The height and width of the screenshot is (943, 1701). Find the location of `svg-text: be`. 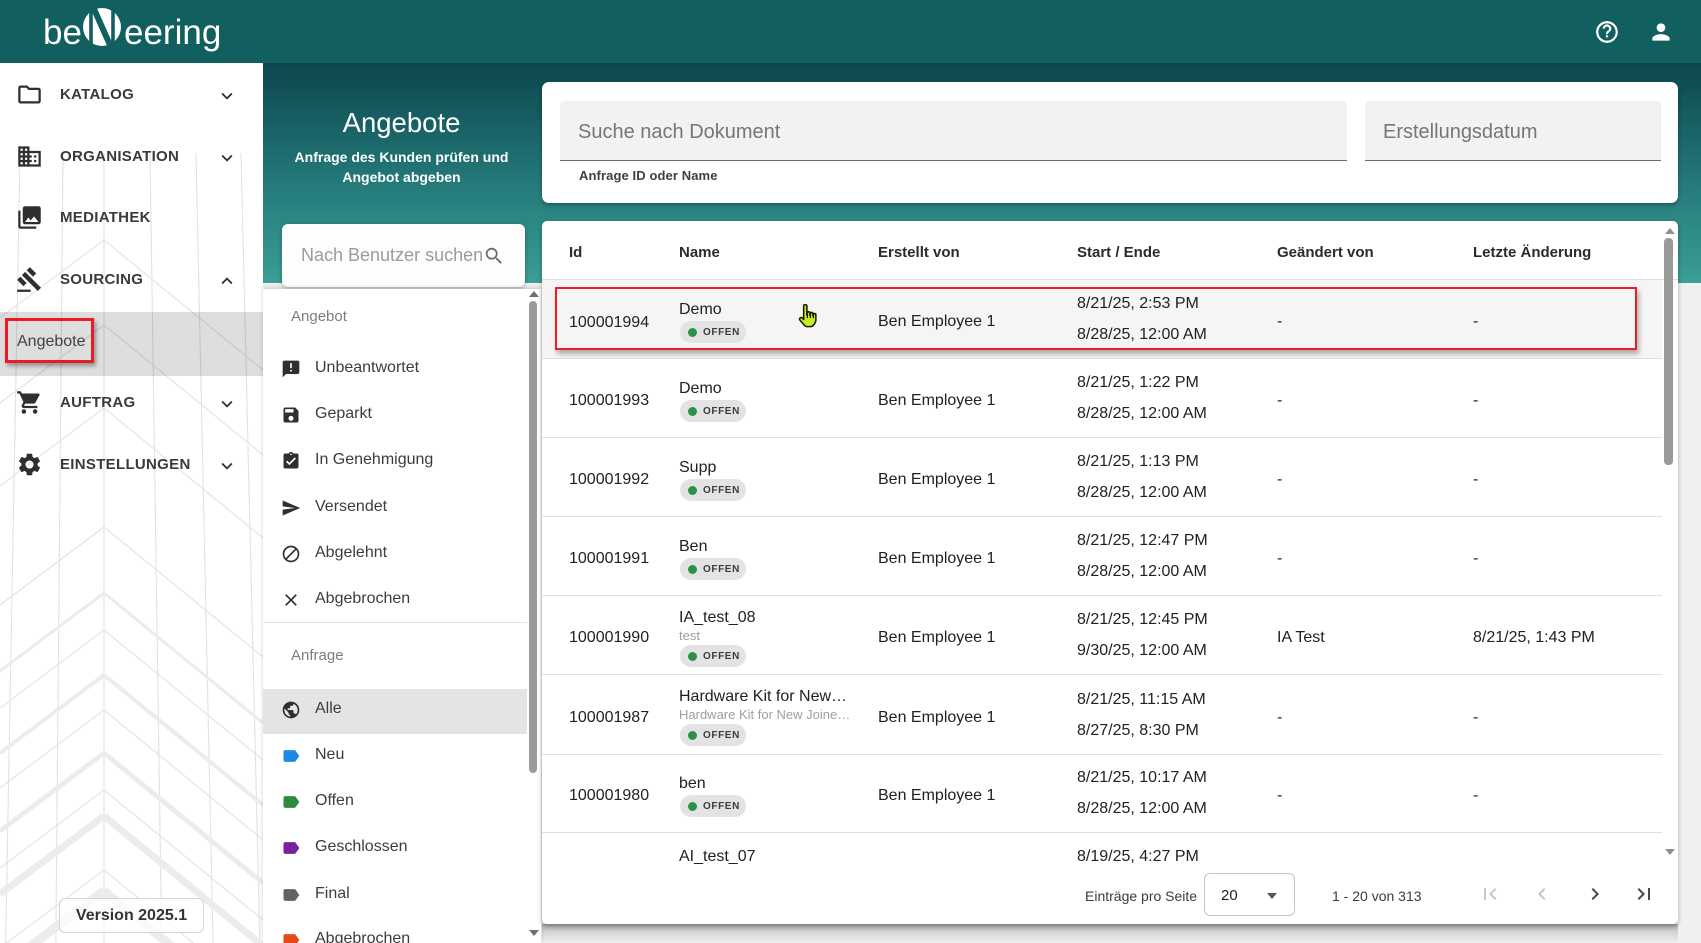

svg-text: be is located at coordinates (62, 32).